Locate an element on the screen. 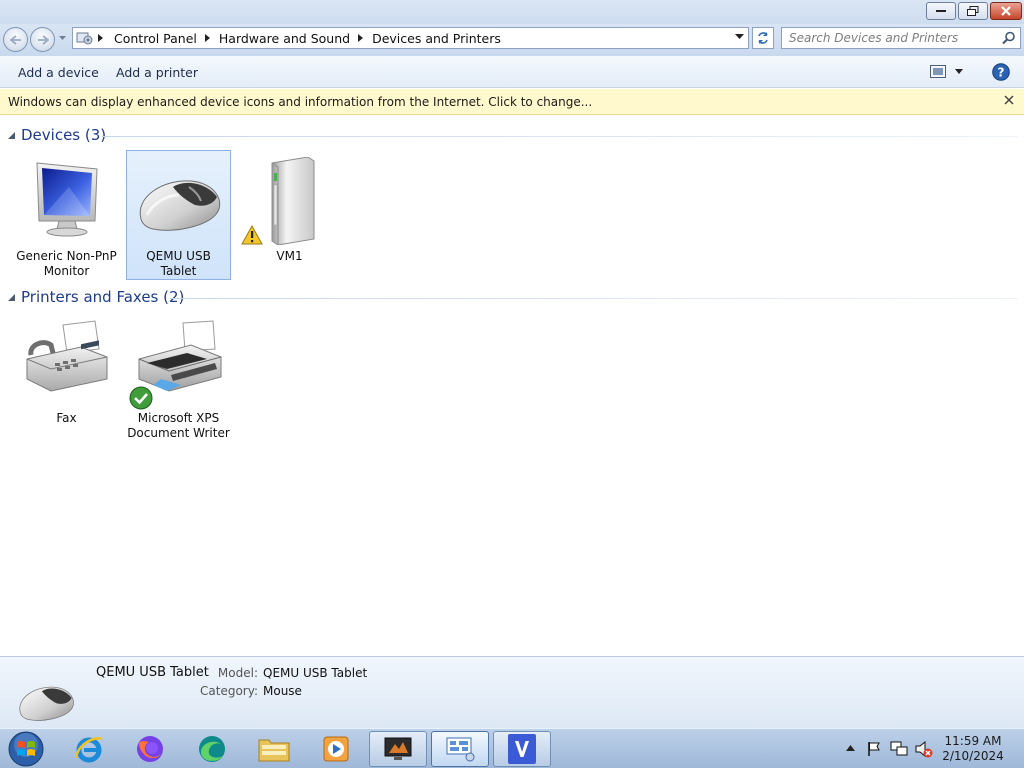 This screenshot has height=768, width=1024. devices-printers-icon is located at coordinates (460, 749).